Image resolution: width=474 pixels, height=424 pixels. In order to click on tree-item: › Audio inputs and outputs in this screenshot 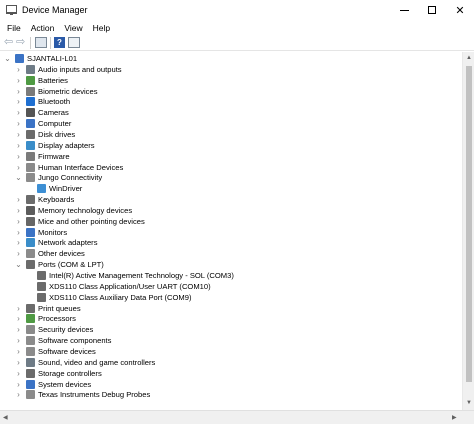, I will do `click(230, 69)`.